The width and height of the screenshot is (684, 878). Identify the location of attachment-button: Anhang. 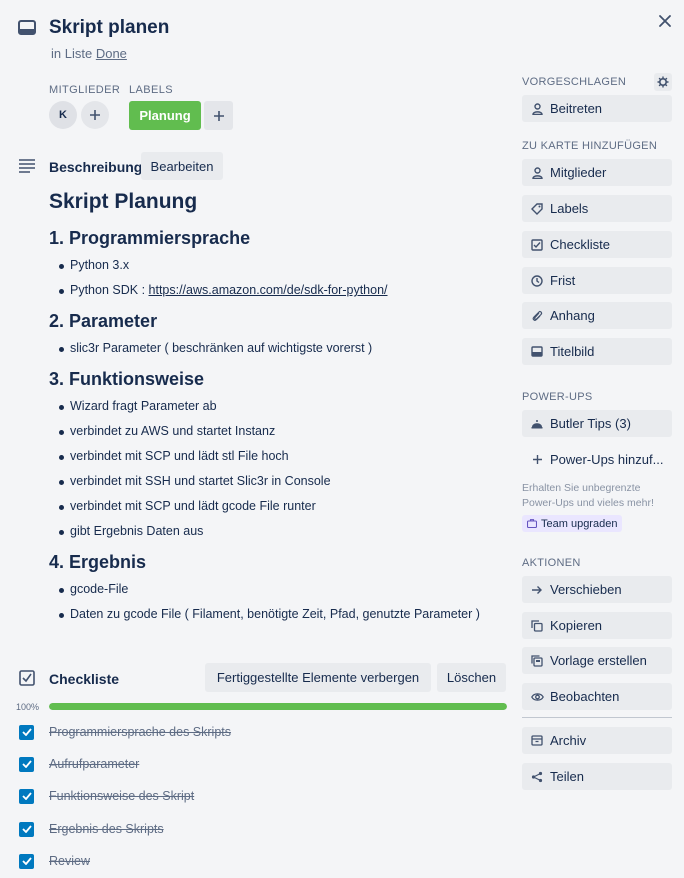
(597, 315).